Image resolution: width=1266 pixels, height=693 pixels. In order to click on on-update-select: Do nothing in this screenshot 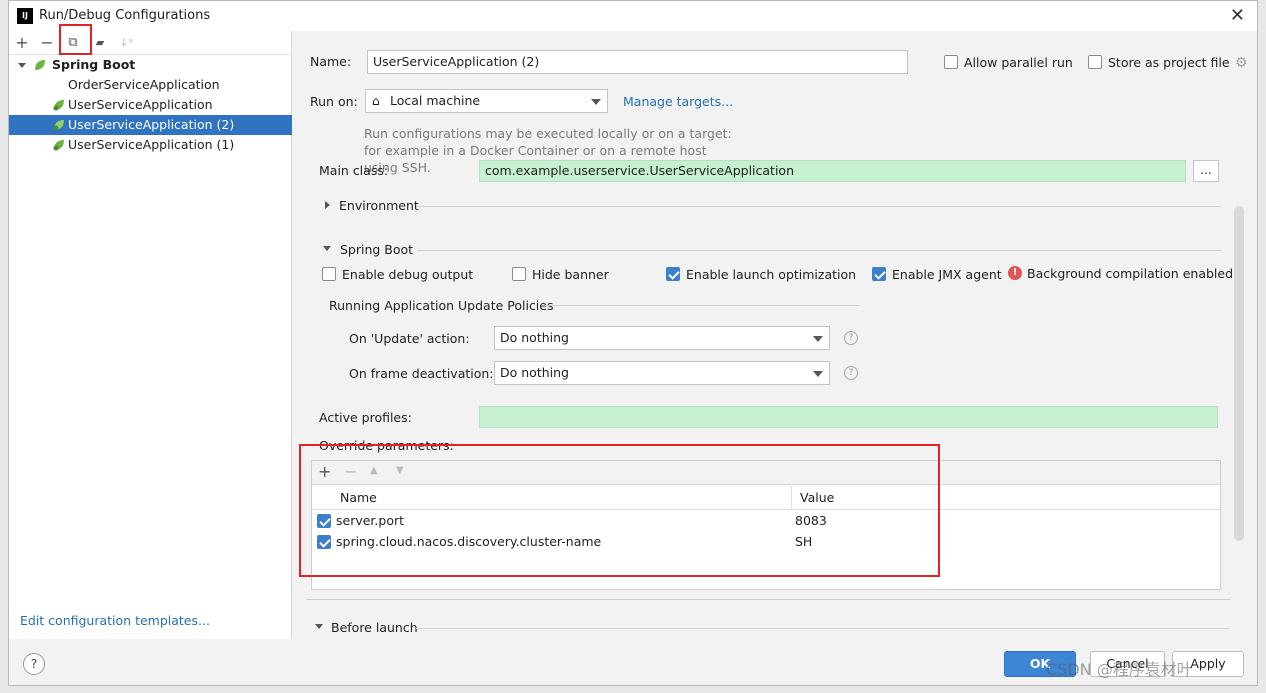, I will do `click(662, 338)`.